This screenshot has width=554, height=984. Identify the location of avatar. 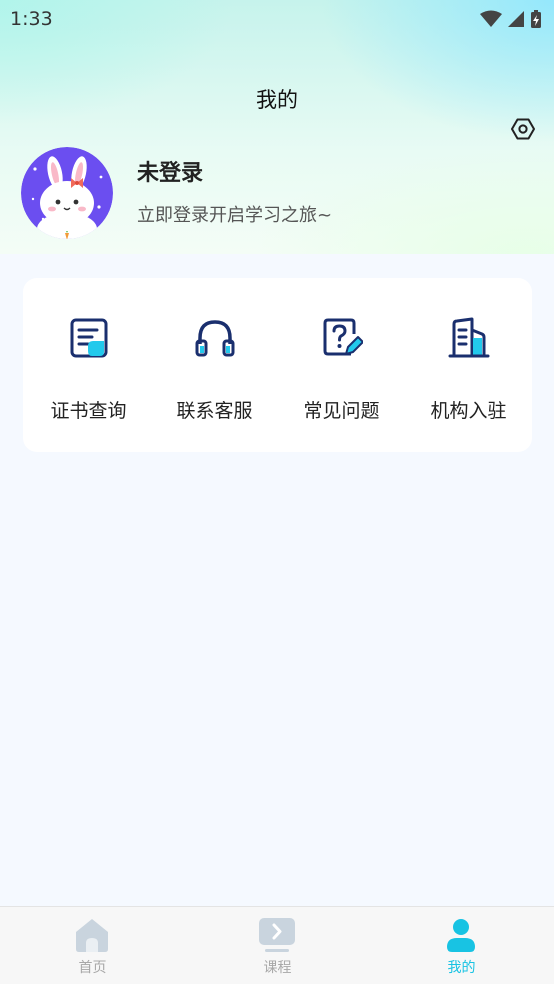
(67, 193).